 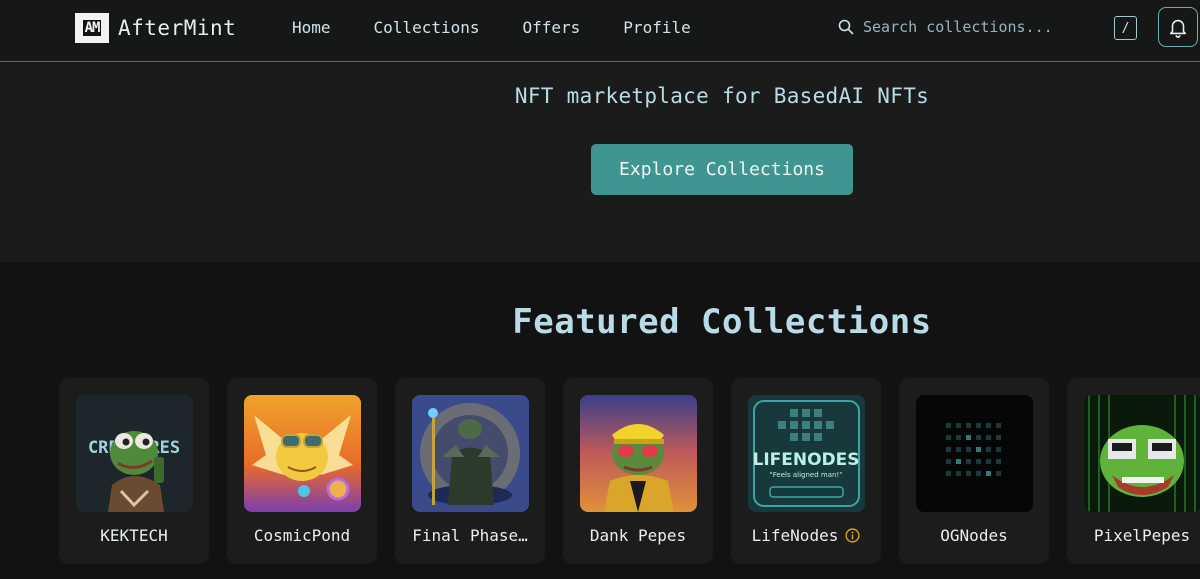 What do you see at coordinates (513, 27) in the screenshot?
I see `main-nav: Home Collections Offers Profile` at bounding box center [513, 27].